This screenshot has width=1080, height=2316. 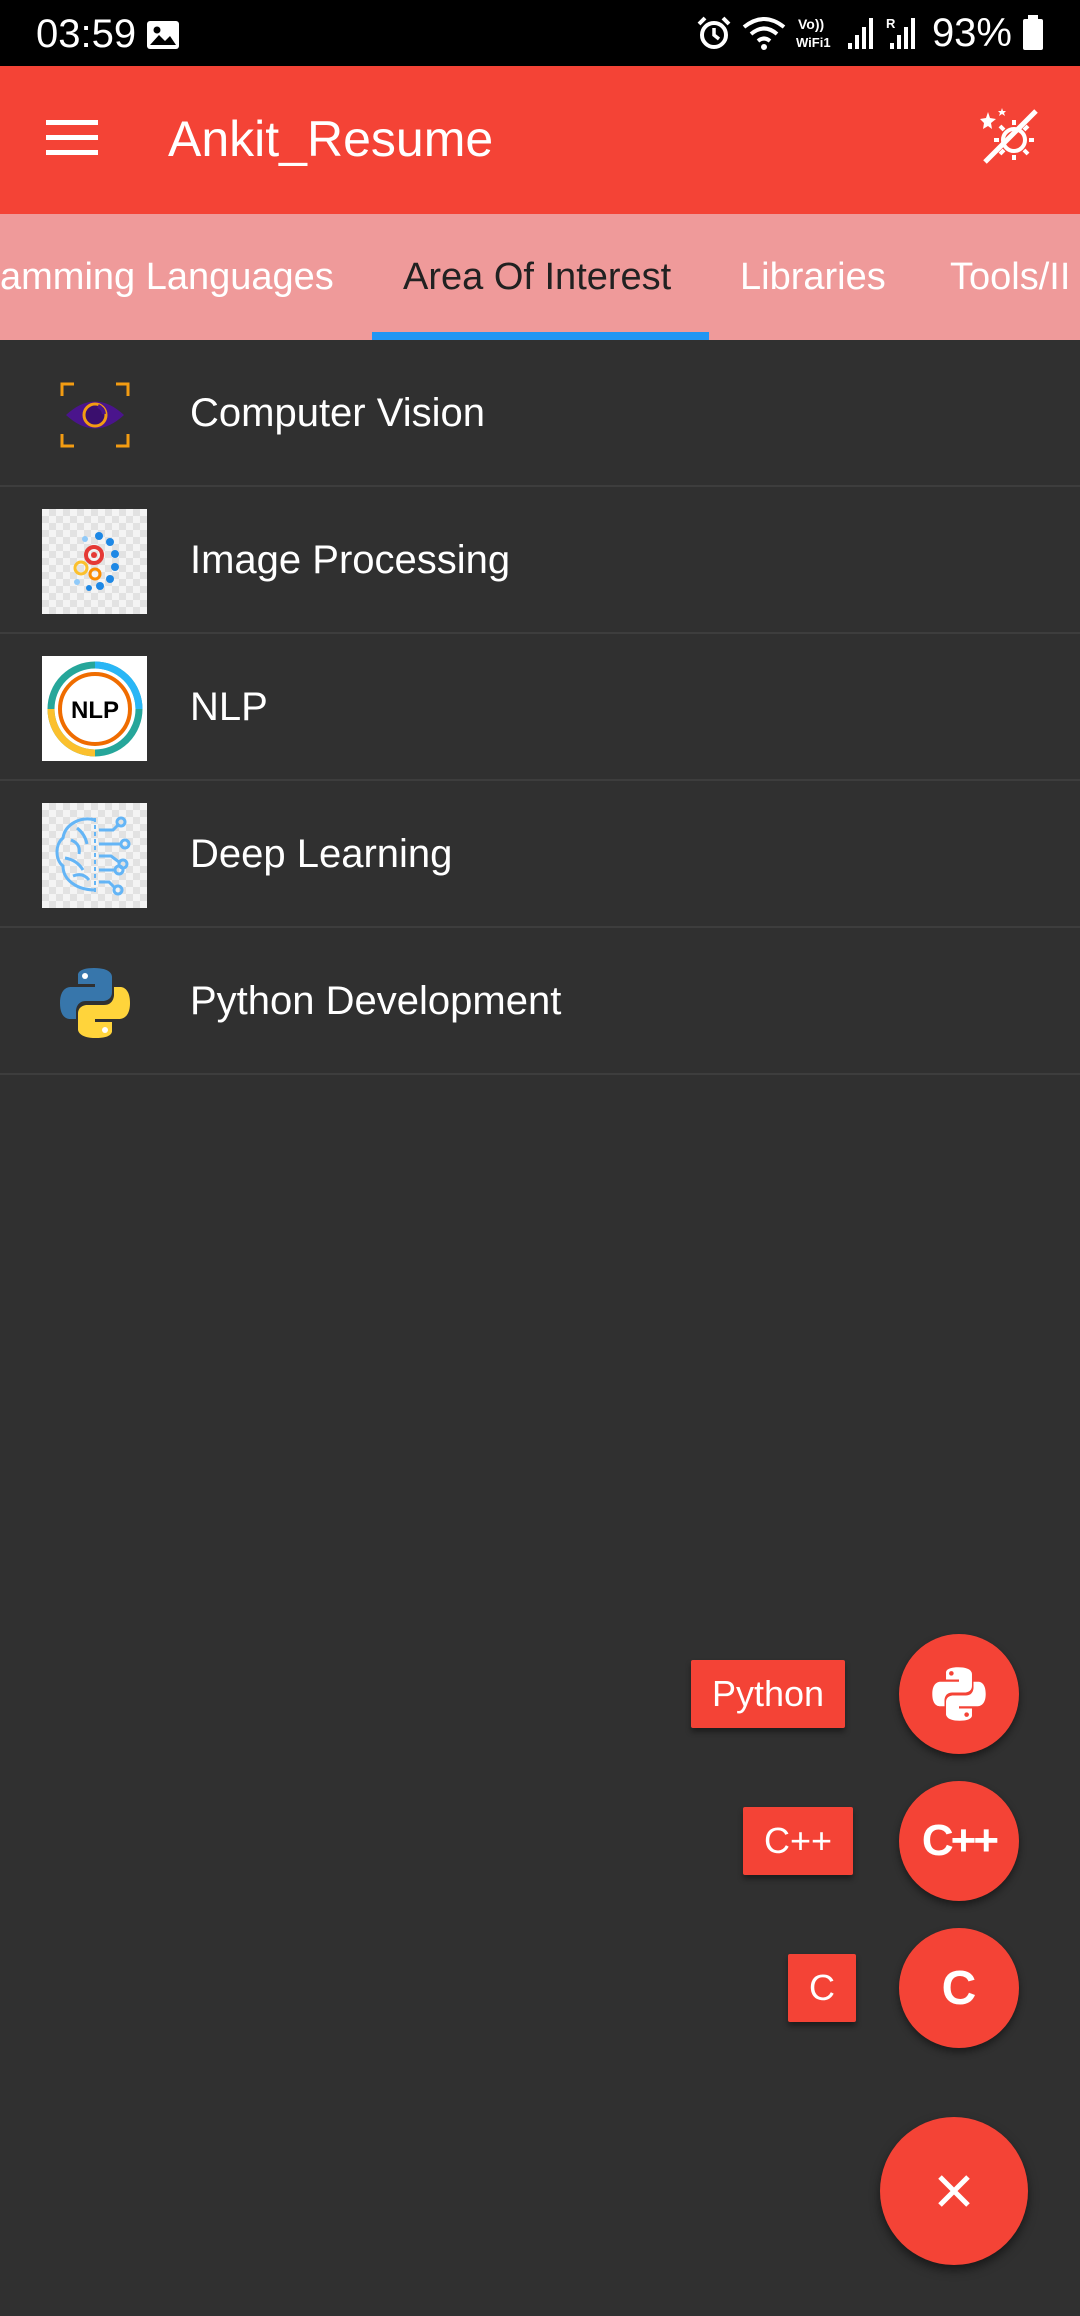 I want to click on menu-icon, so click(x=72, y=138).